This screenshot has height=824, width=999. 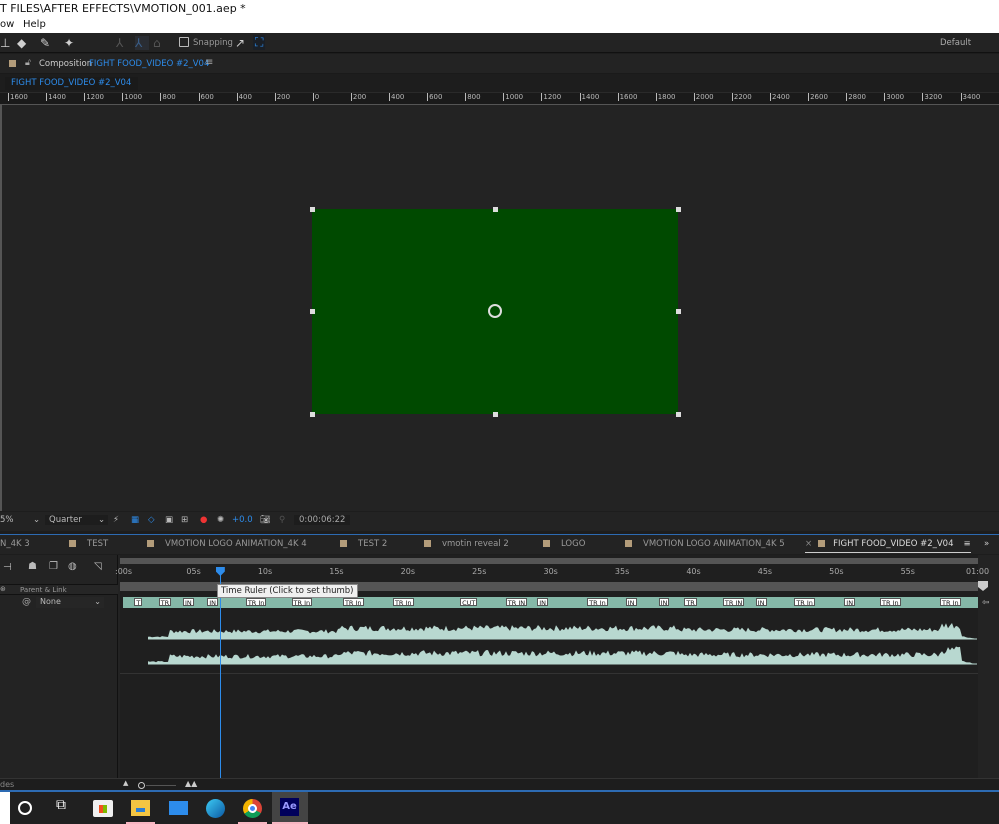 I want to click on stamp-tool-icon: ⊥, so click(x=5, y=43).